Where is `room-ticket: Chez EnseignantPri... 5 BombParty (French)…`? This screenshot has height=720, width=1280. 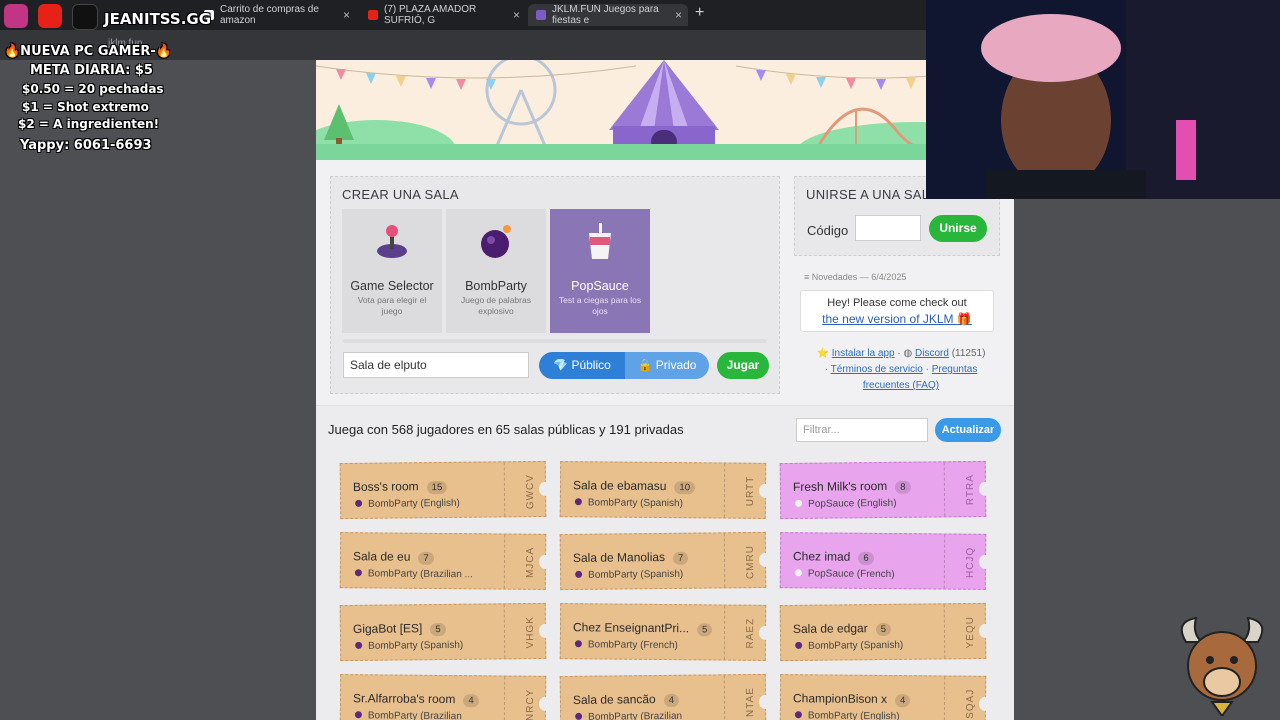
room-ticket: Chez EnseignantPri... 5 BombParty (French)… is located at coordinates (665, 632).